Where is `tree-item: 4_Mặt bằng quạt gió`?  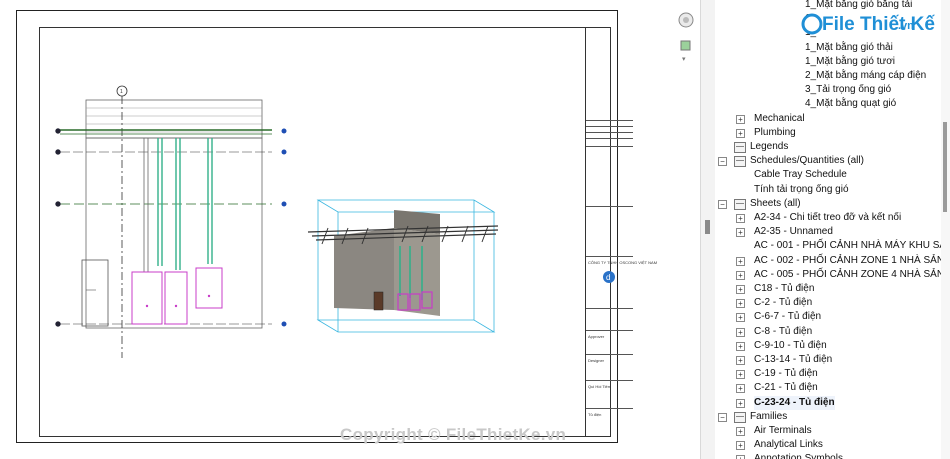
tree-item: 4_Mặt bằng quạt gió is located at coordinates (828, 104).